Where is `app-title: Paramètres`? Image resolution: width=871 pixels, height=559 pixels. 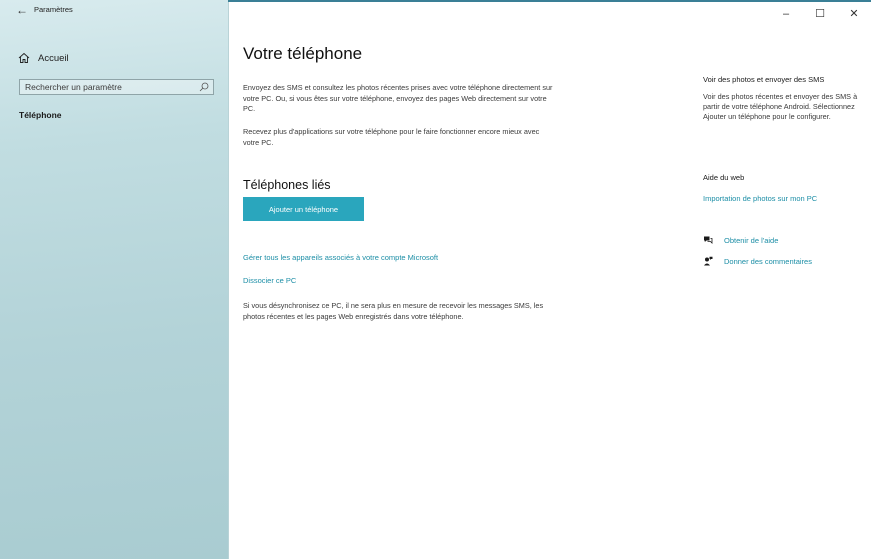
app-title: Paramètres is located at coordinates (53, 9).